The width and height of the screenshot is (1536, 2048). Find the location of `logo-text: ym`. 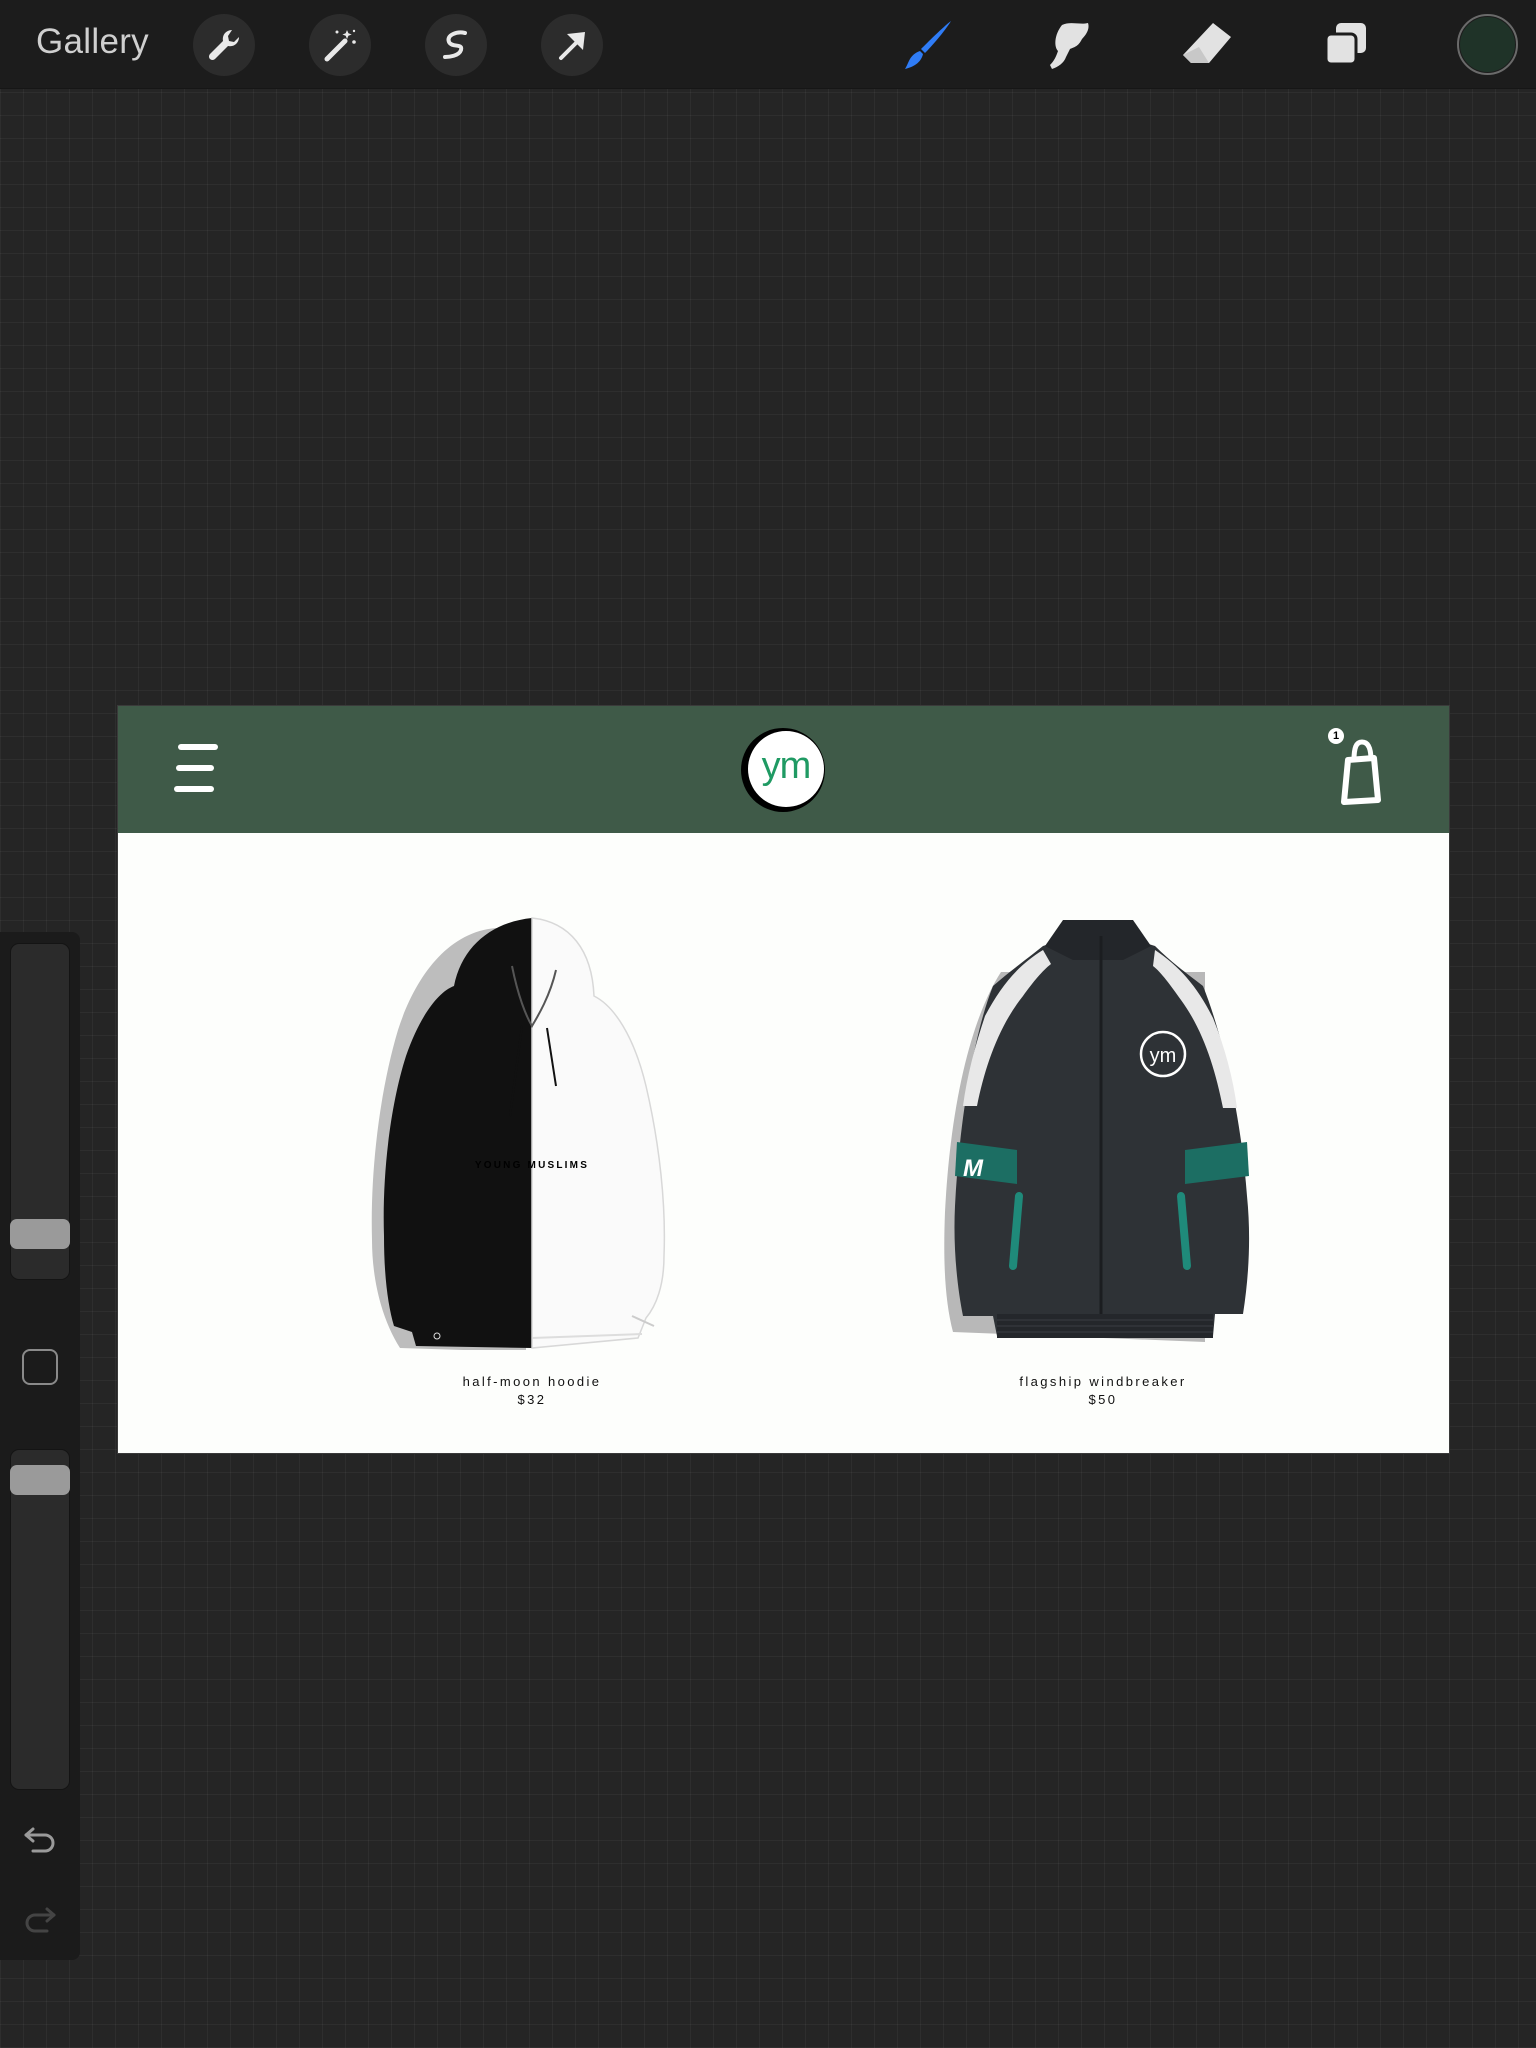

logo-text: ym is located at coordinates (786, 765).